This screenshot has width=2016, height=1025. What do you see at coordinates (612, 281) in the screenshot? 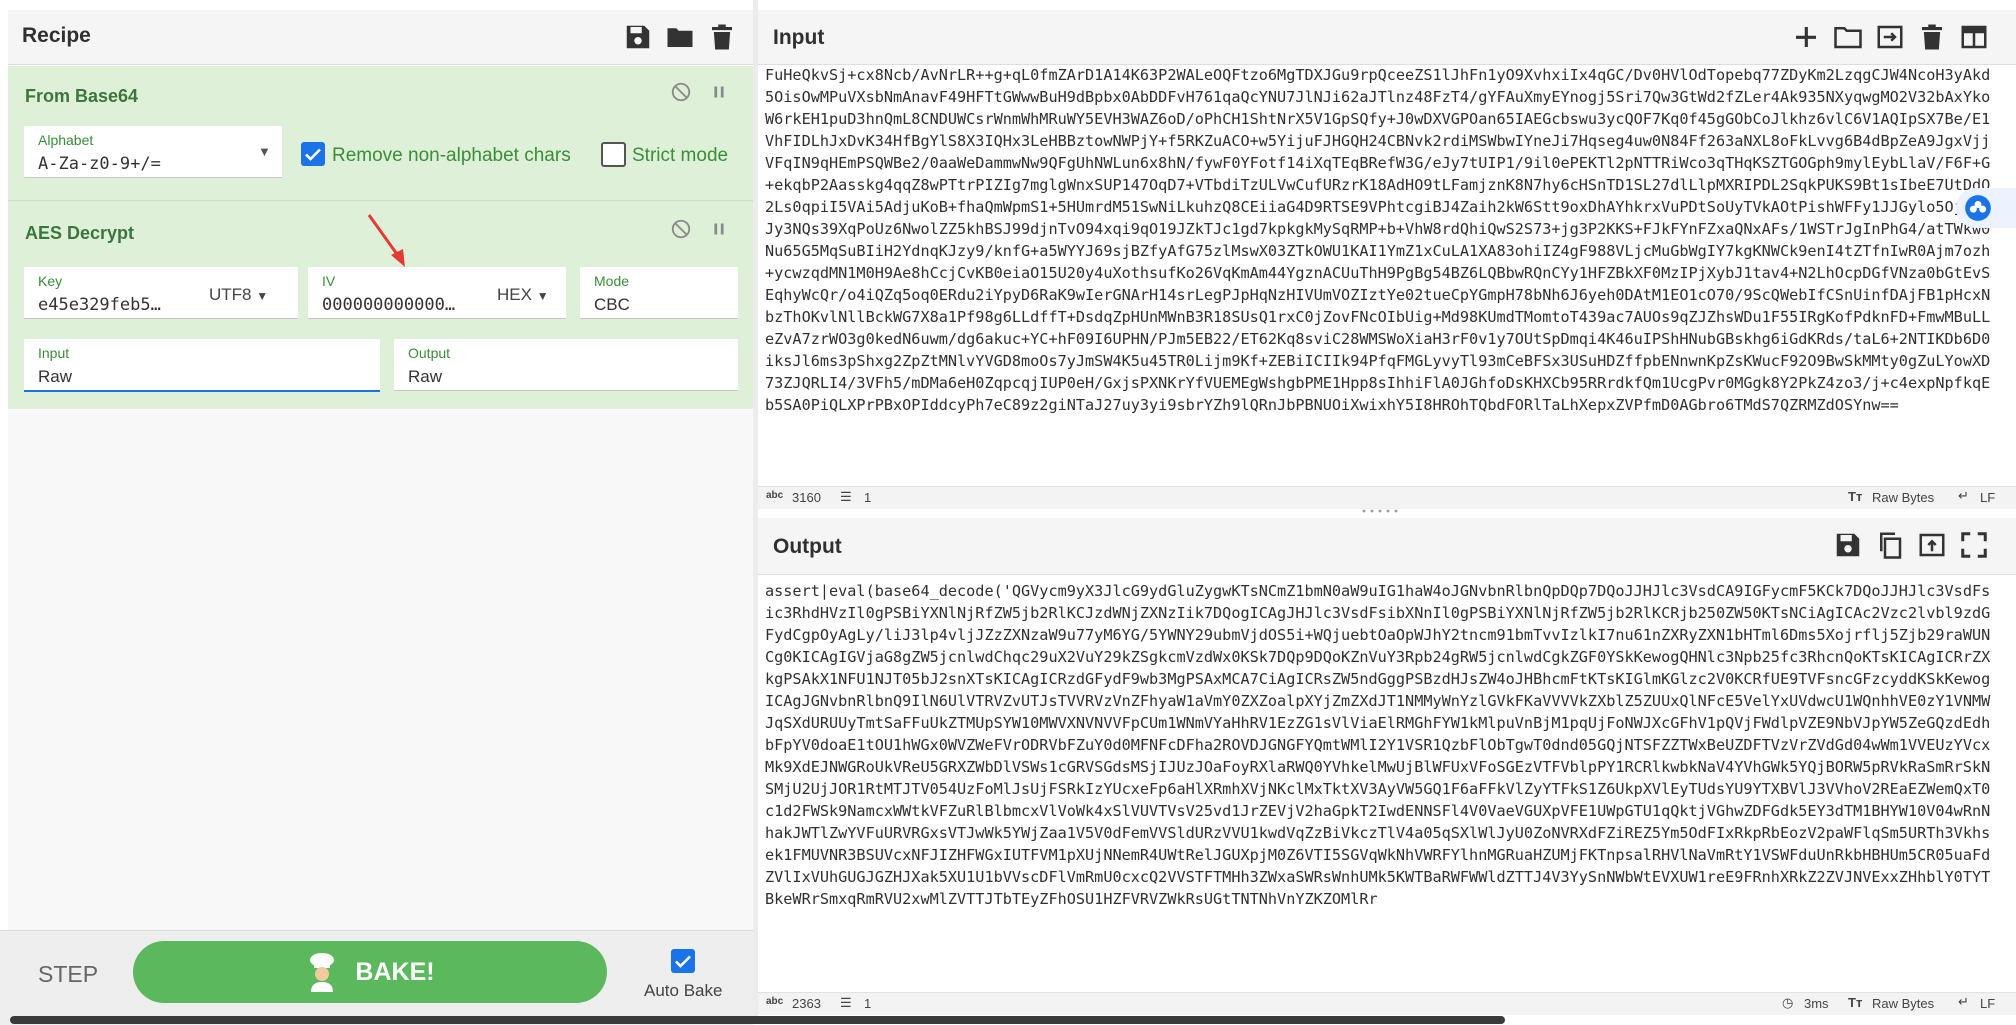
I see `mode-label: Mode` at bounding box center [612, 281].